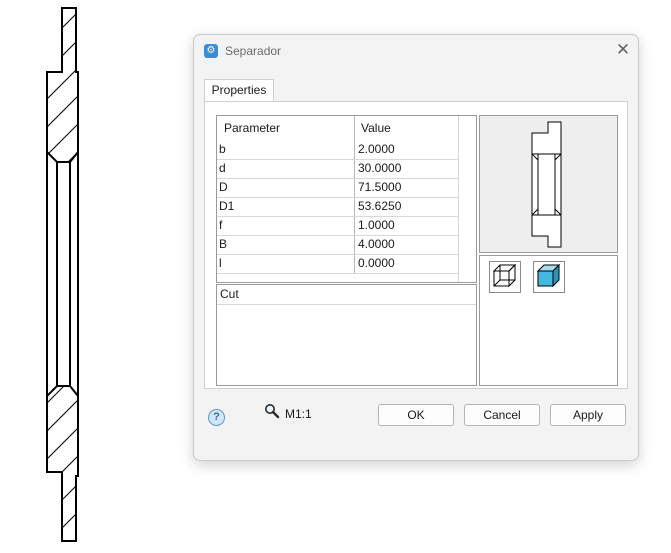  Describe the element at coordinates (376, 244) in the screenshot. I see `parameter-value: 4.0000` at that location.